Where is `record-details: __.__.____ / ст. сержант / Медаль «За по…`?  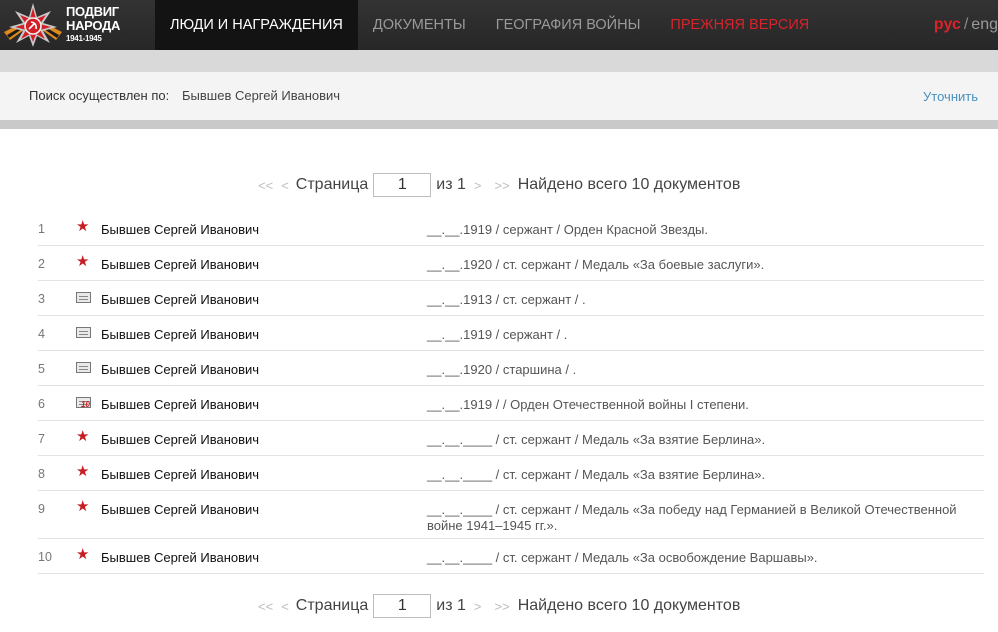 record-details: __.__.____ / ст. сержант / Медаль «За по… is located at coordinates (692, 517).